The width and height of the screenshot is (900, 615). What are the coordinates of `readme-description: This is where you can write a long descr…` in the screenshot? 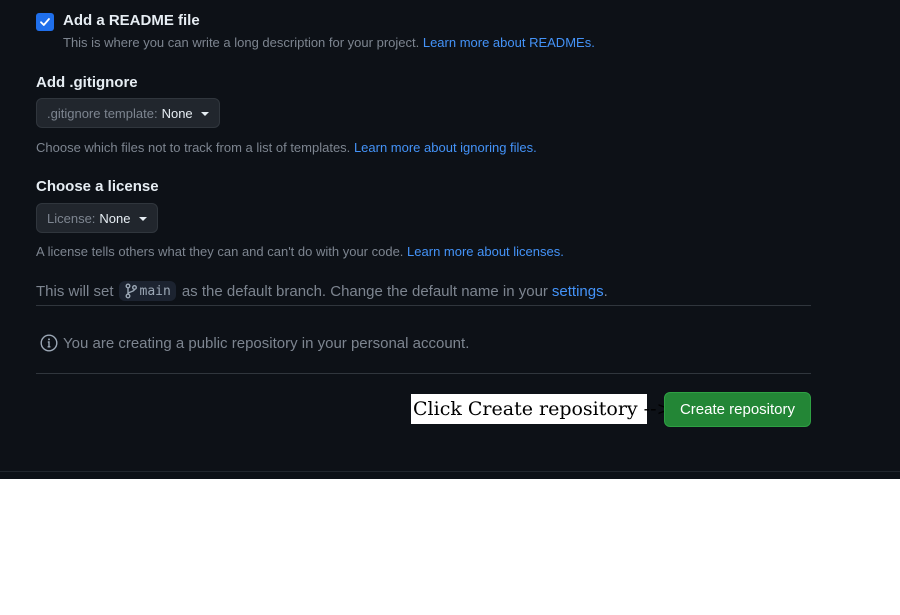 It's located at (329, 42).